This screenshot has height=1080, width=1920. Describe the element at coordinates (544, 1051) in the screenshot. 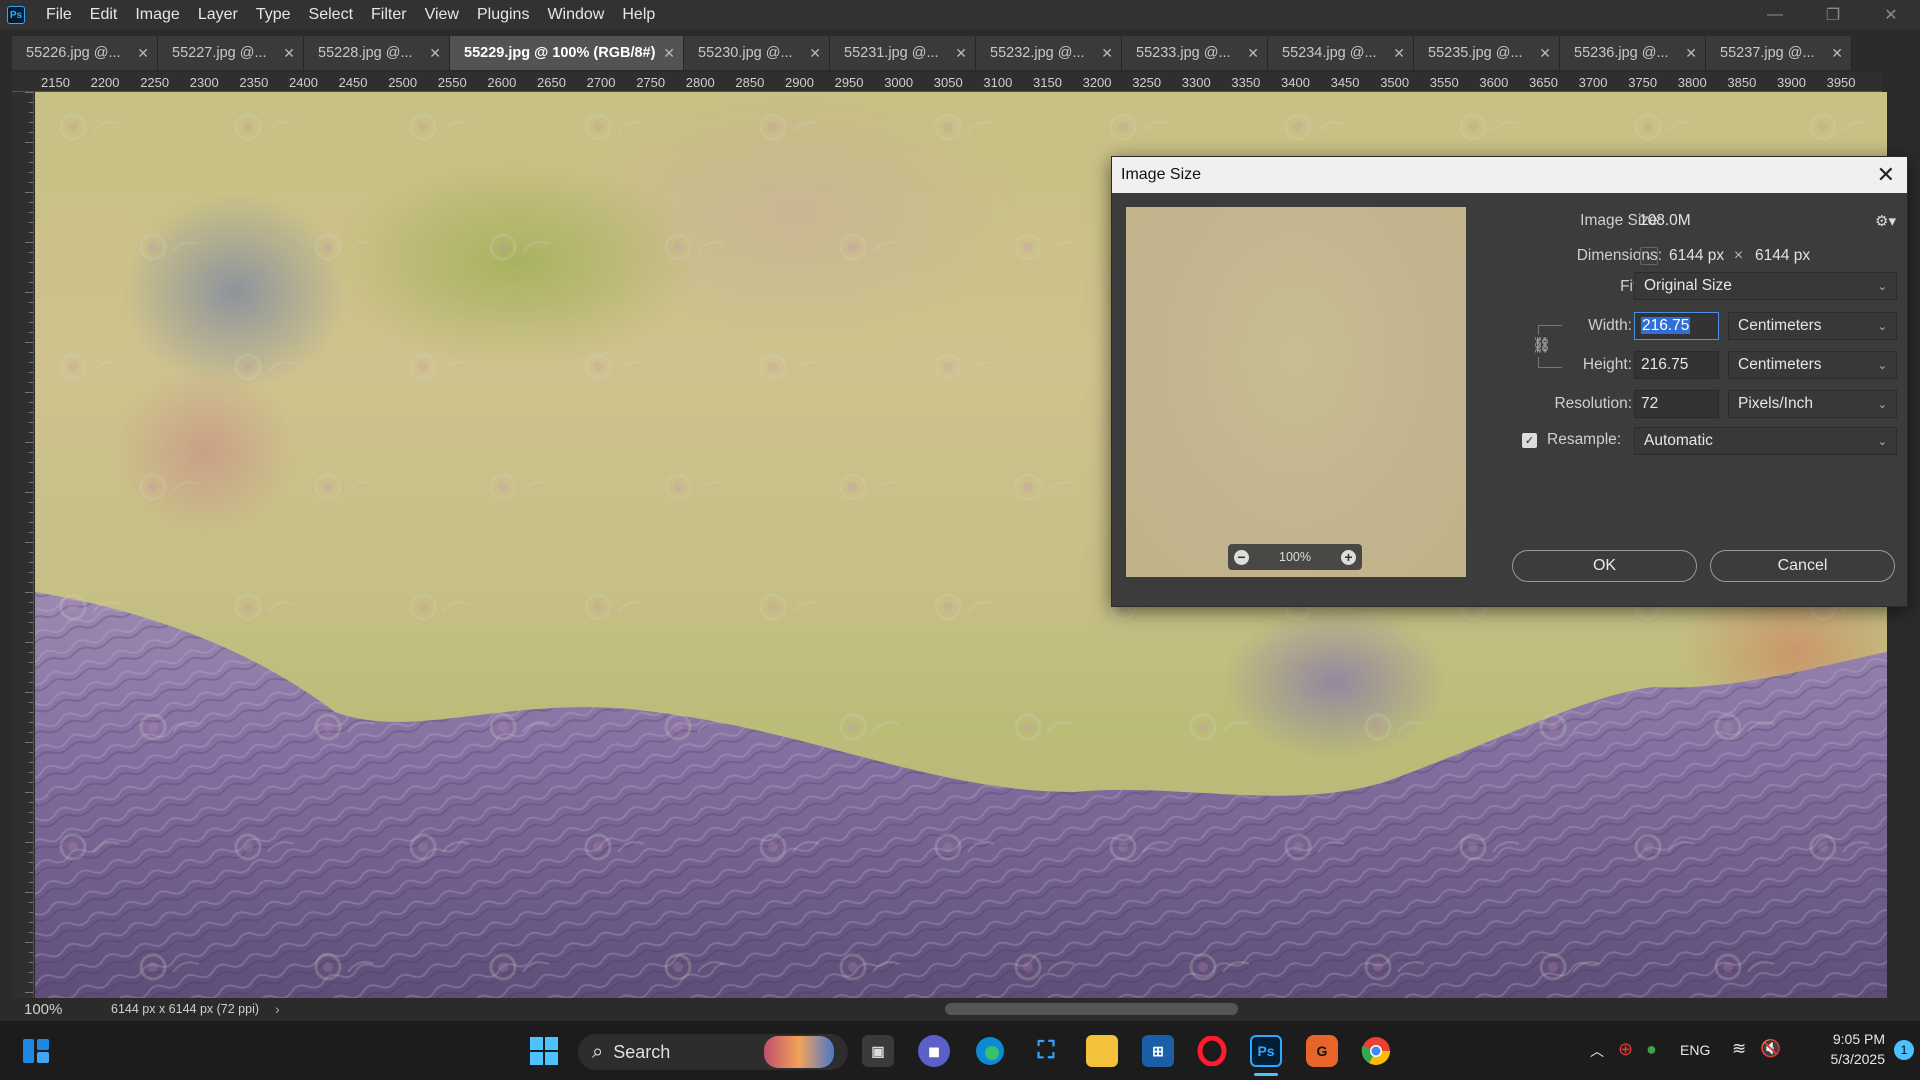

I see `start-icon` at that location.